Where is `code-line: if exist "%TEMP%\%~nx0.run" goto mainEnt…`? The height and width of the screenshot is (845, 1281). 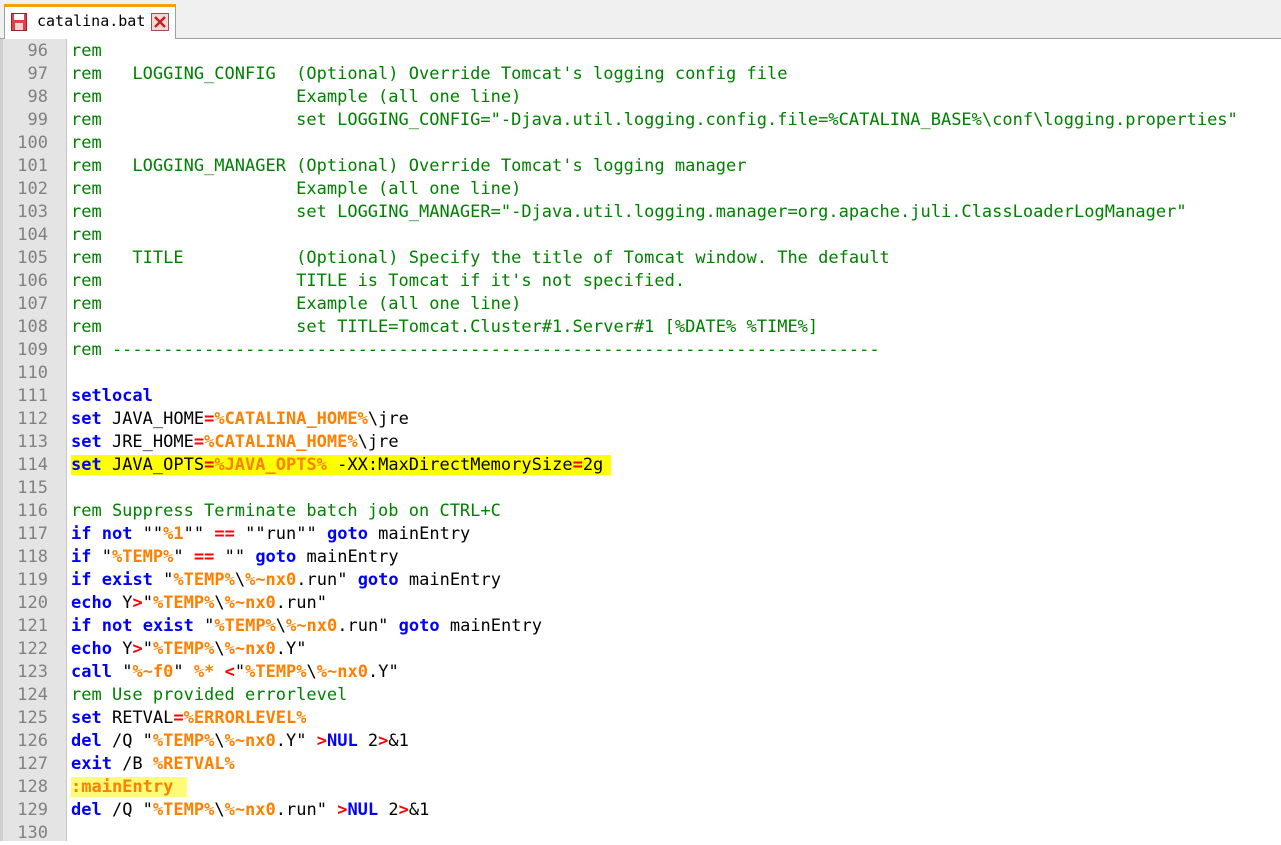 code-line: if exist "%TEMP%\%~nx0.run" goto mainEnt… is located at coordinates (286, 580).